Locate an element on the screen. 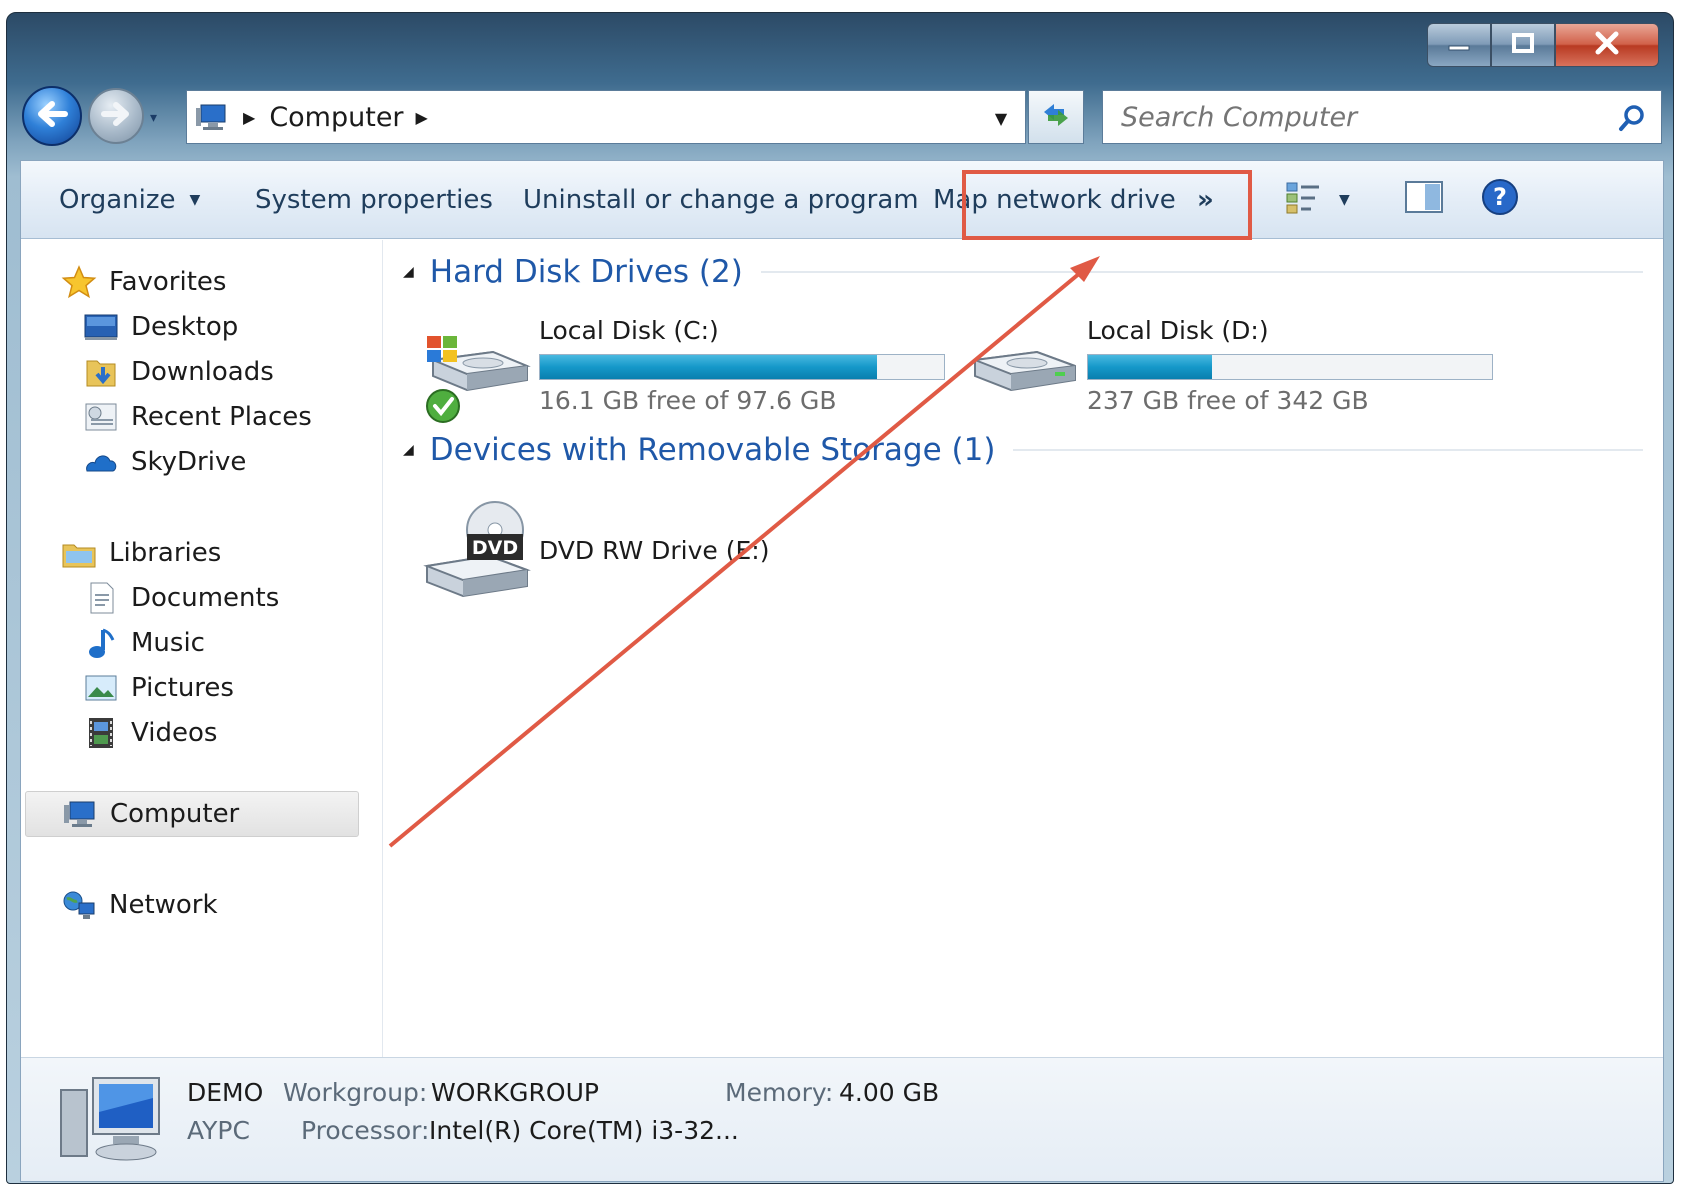  videos-icon is located at coordinates (101, 733).